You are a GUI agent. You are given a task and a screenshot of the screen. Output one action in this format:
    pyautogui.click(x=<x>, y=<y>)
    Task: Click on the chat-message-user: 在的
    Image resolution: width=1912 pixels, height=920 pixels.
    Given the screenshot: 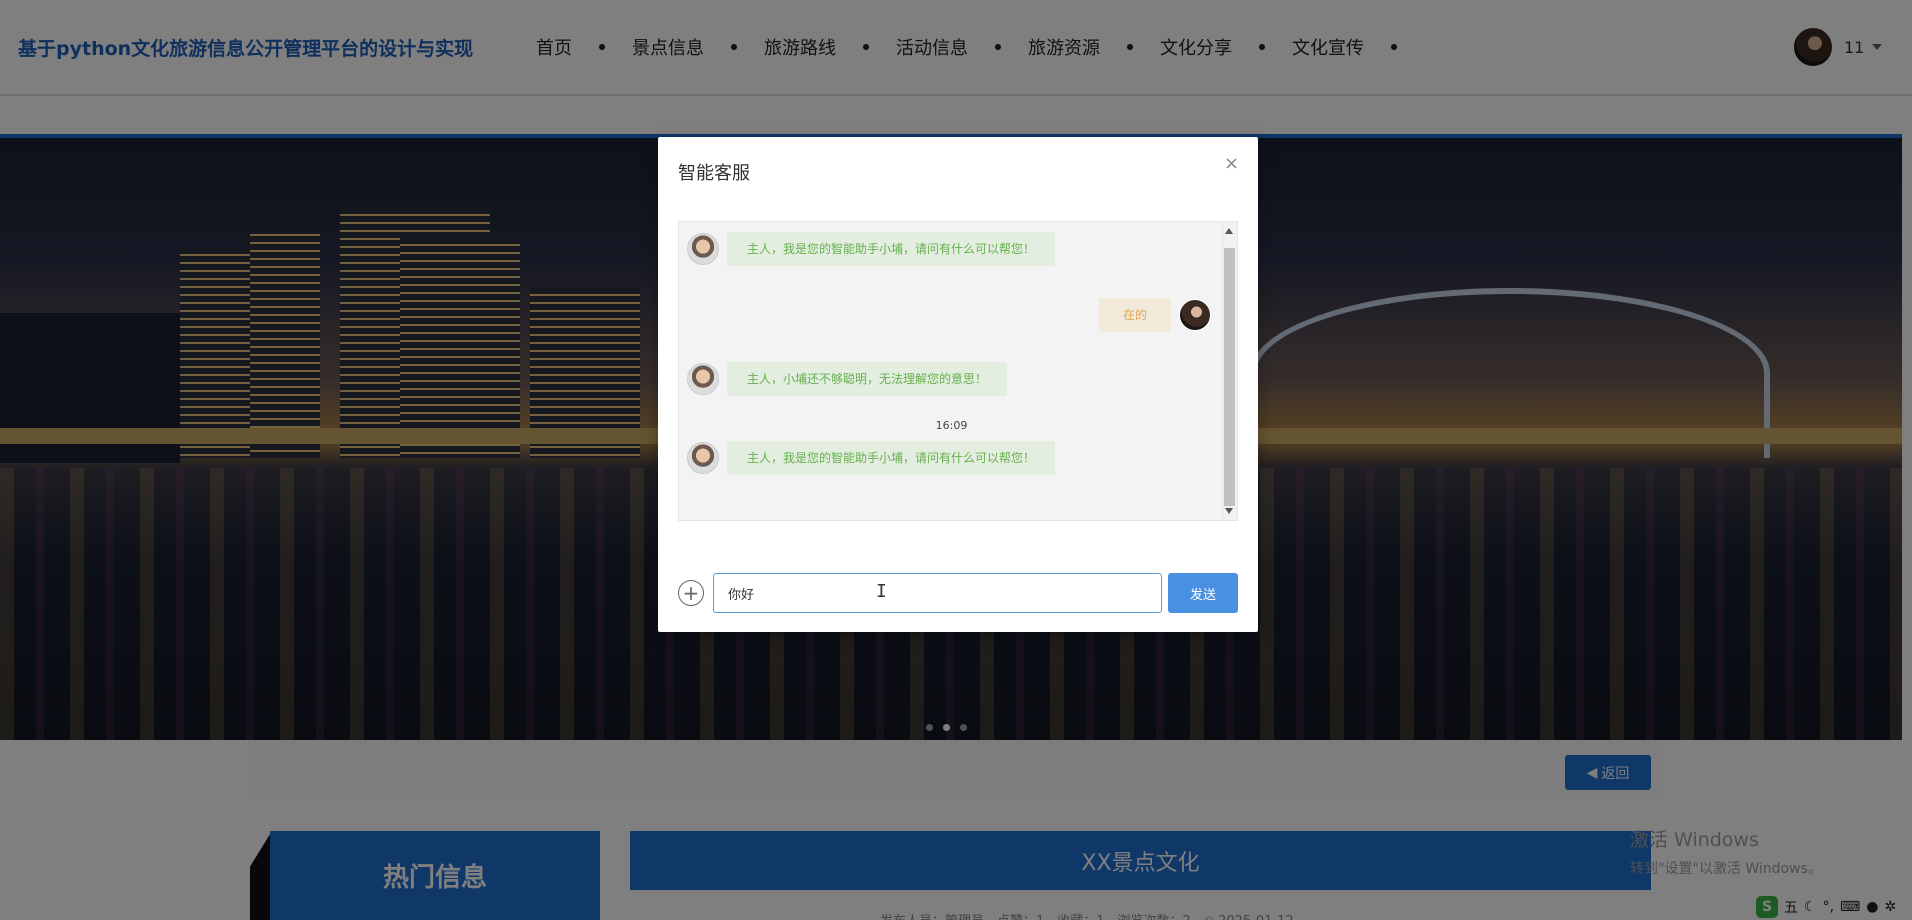 What is the action you would take?
    pyautogui.click(x=1155, y=315)
    